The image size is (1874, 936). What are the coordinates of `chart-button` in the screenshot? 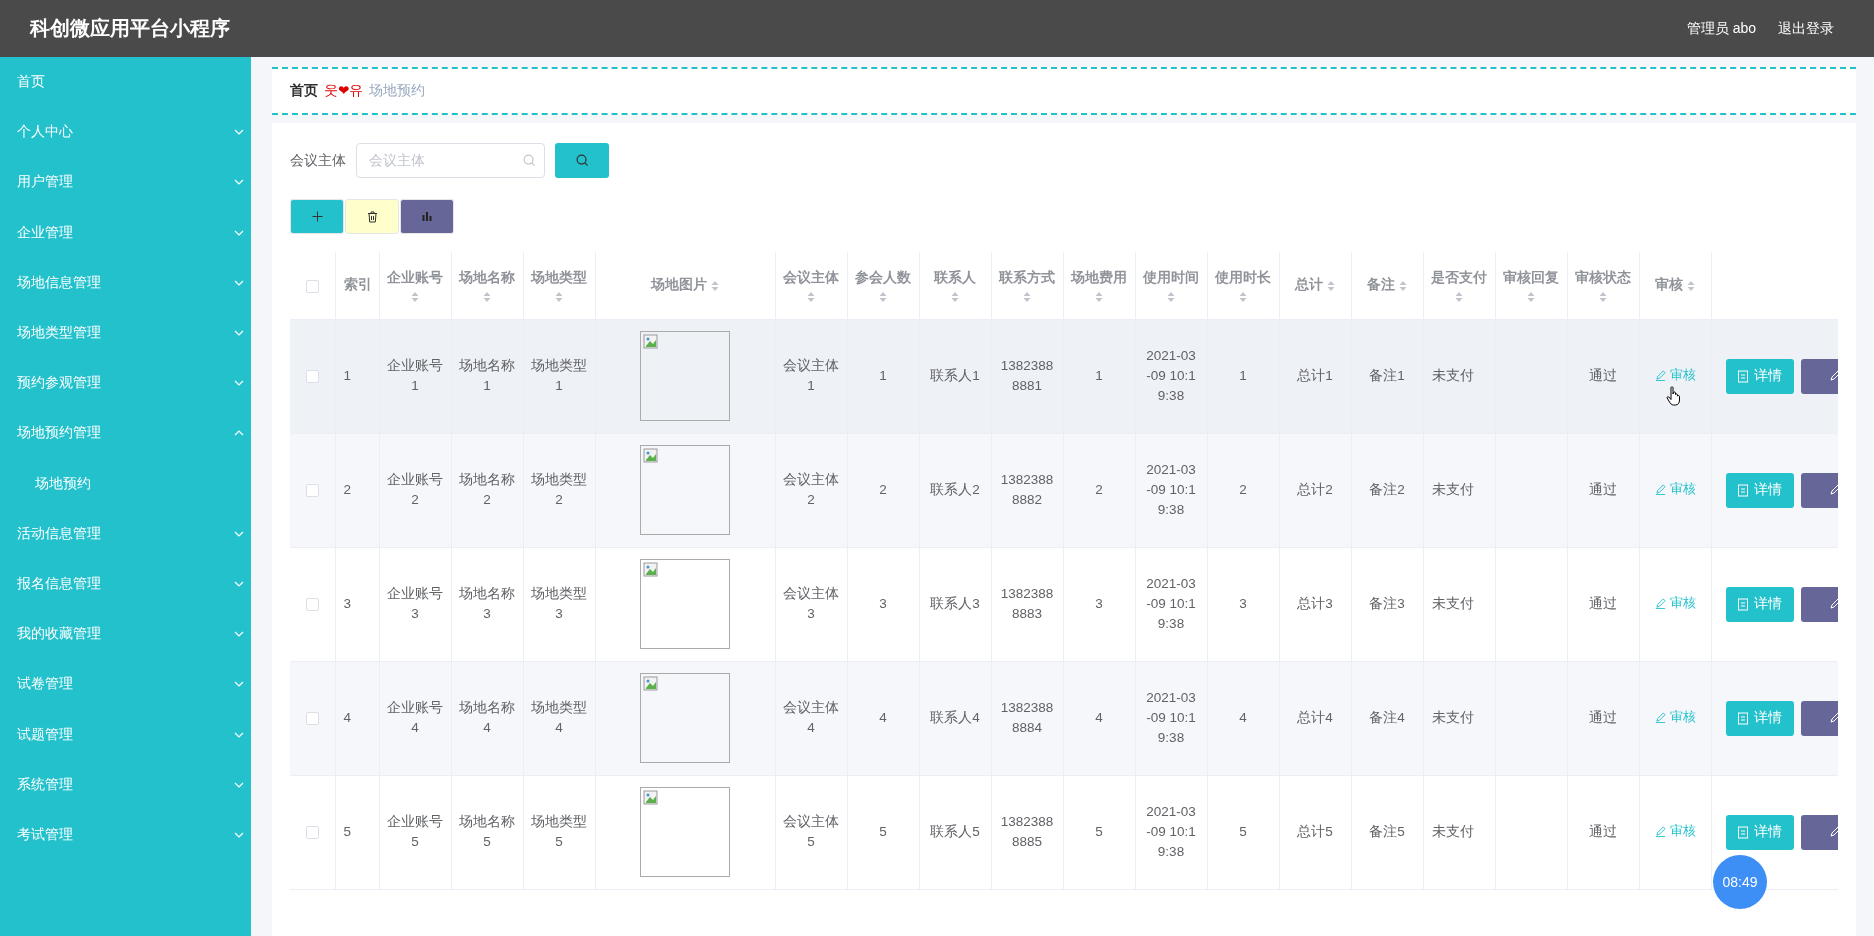 It's located at (427, 216).